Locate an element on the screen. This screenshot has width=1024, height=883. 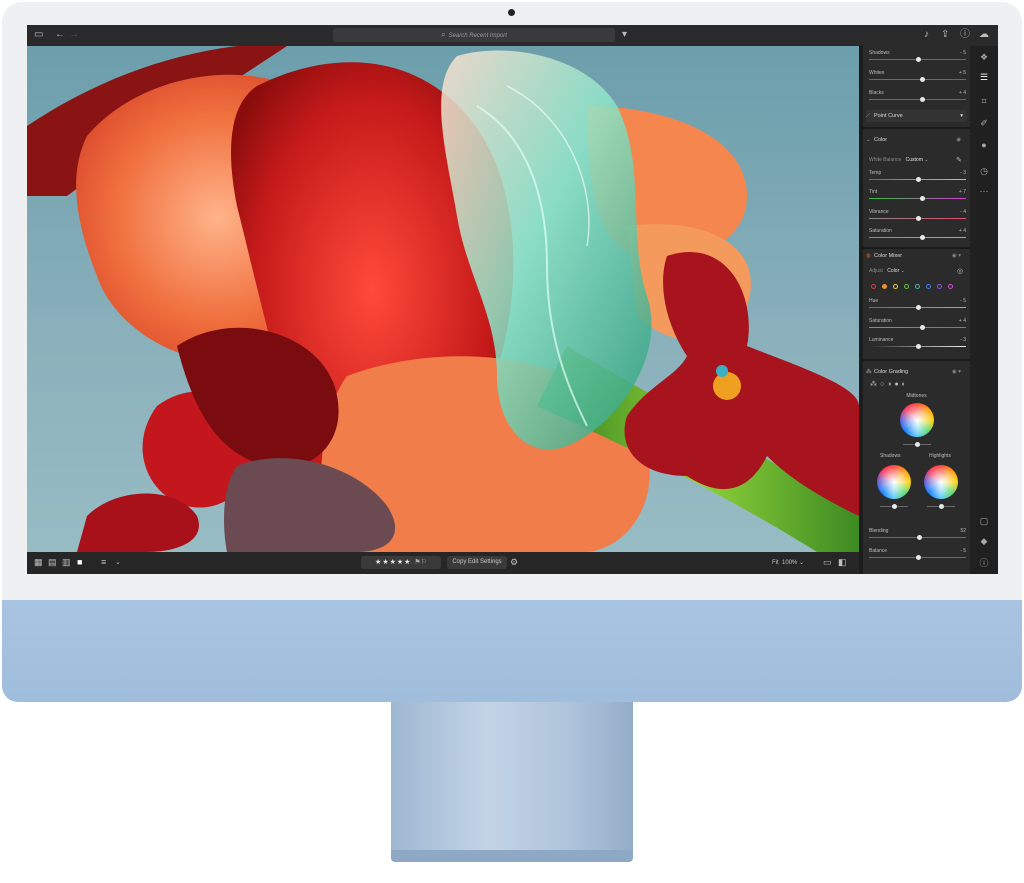
slider-mixer-saturation: Saturation + 4 is located at coordinates (917, 324).